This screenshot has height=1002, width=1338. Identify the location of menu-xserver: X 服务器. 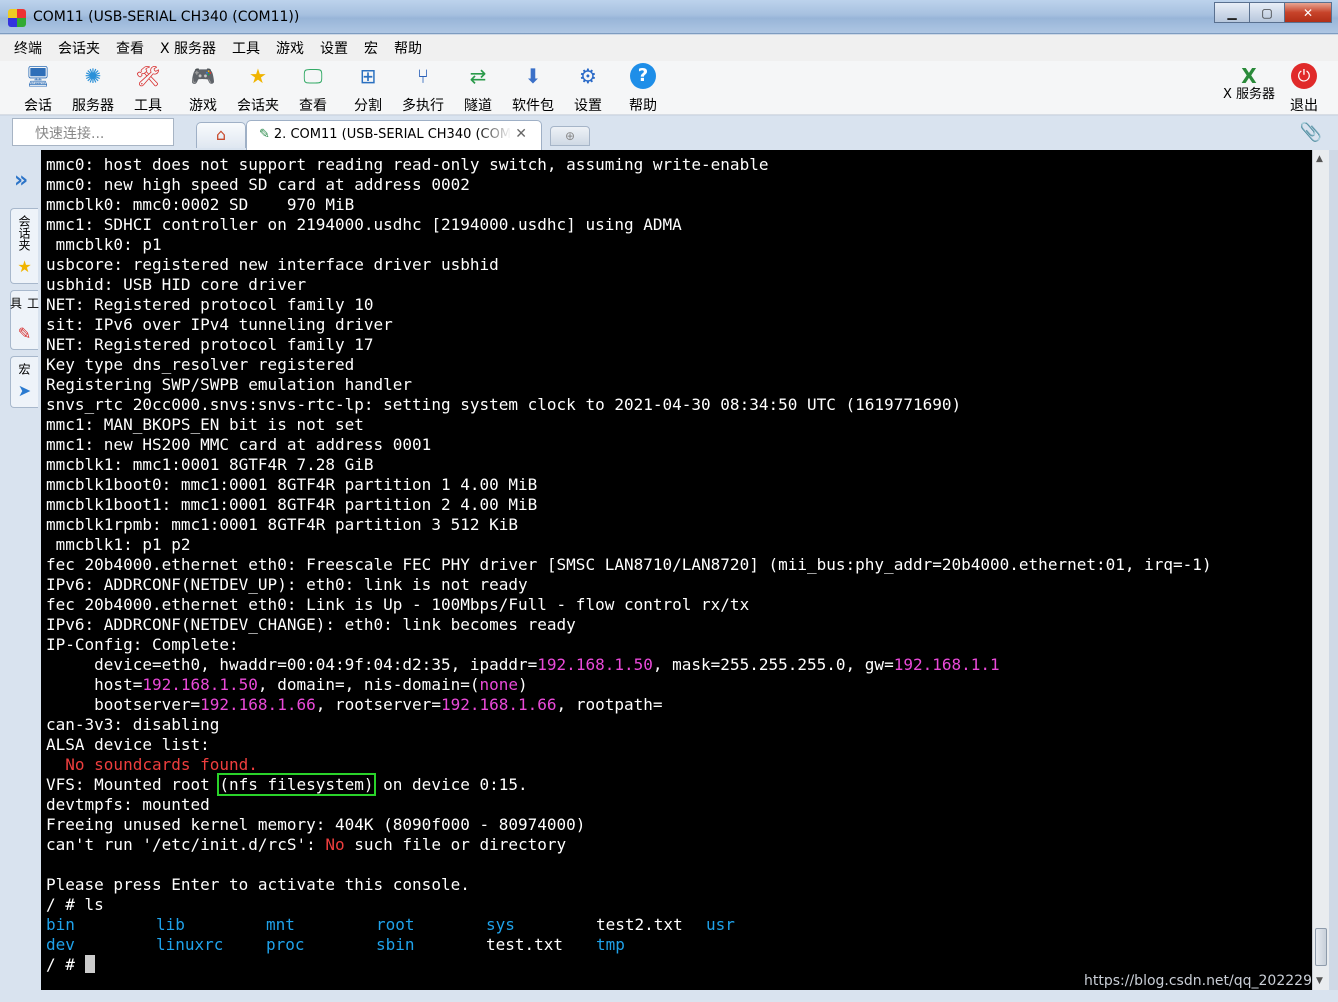
(188, 48).